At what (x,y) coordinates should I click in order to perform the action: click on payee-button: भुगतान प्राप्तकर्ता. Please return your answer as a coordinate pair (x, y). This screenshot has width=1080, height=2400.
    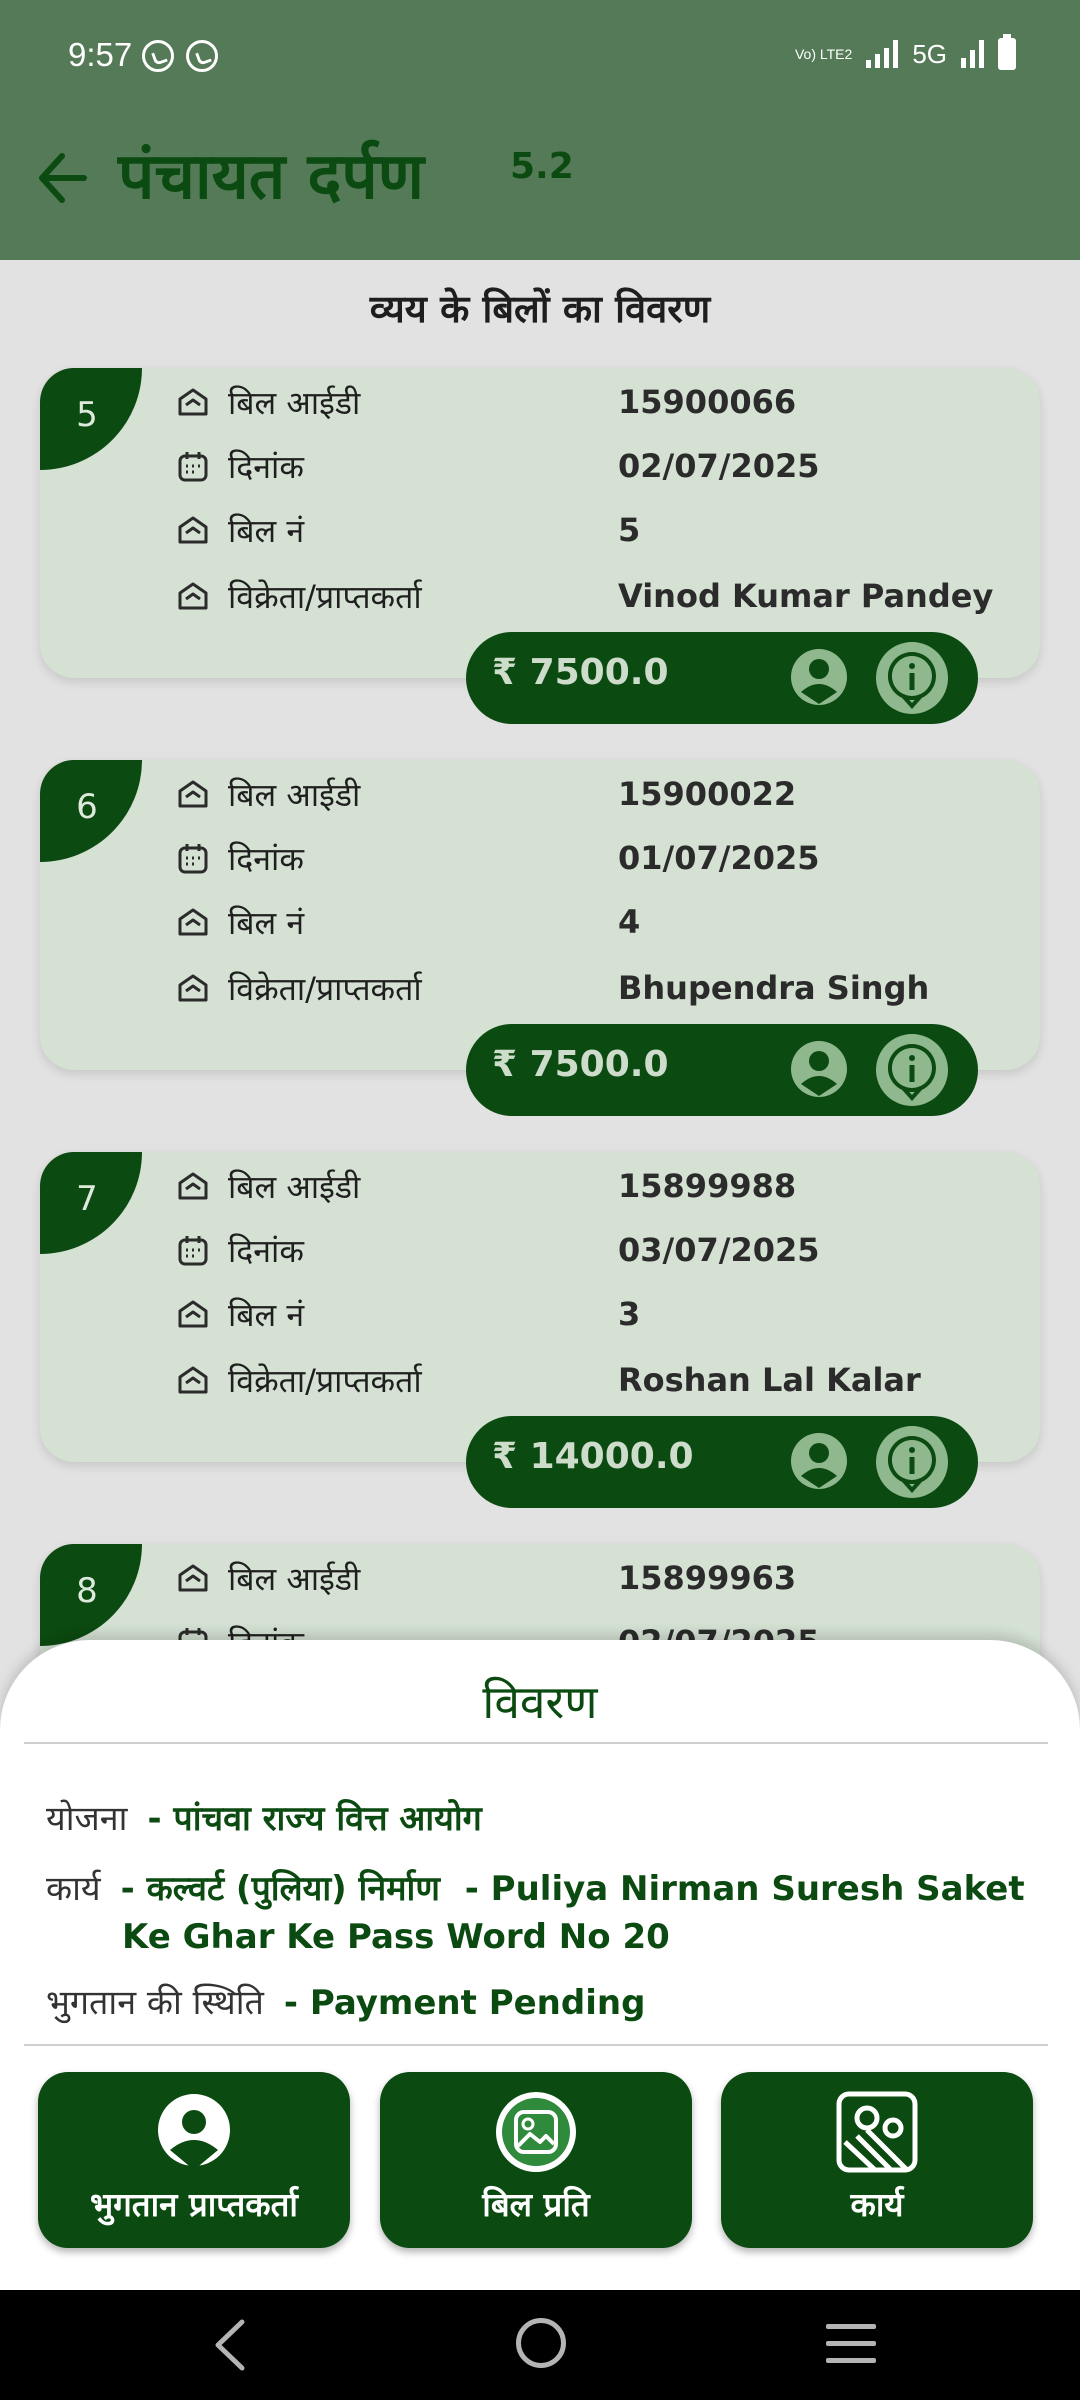
    Looking at the image, I should click on (194, 2160).